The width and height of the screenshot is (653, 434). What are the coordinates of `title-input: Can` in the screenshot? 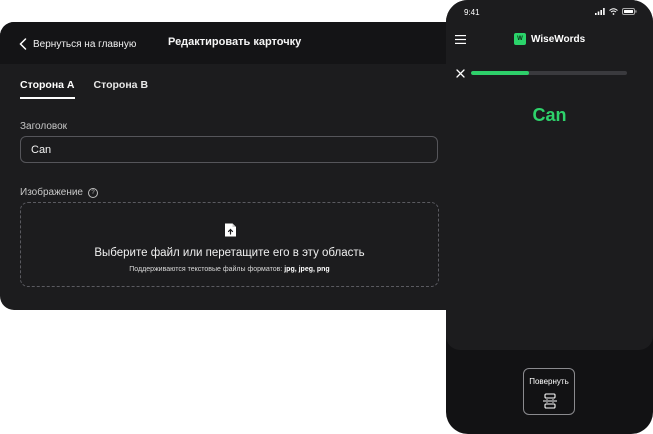 It's located at (229, 149).